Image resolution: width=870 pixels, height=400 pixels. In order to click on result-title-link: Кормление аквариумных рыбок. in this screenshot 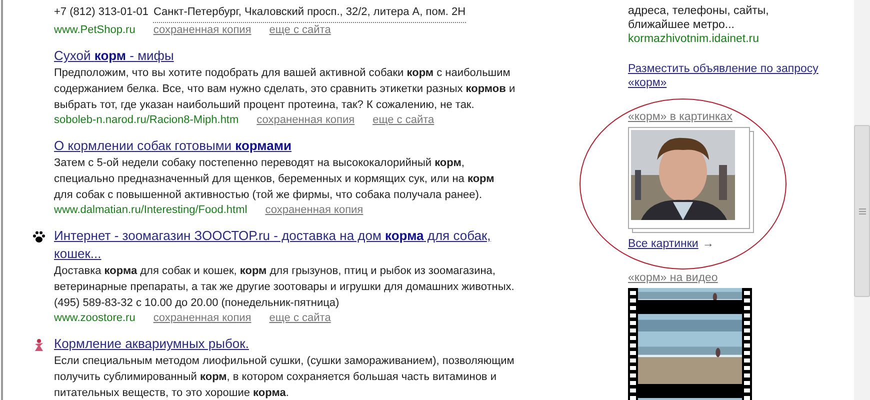, I will do `click(284, 344)`.